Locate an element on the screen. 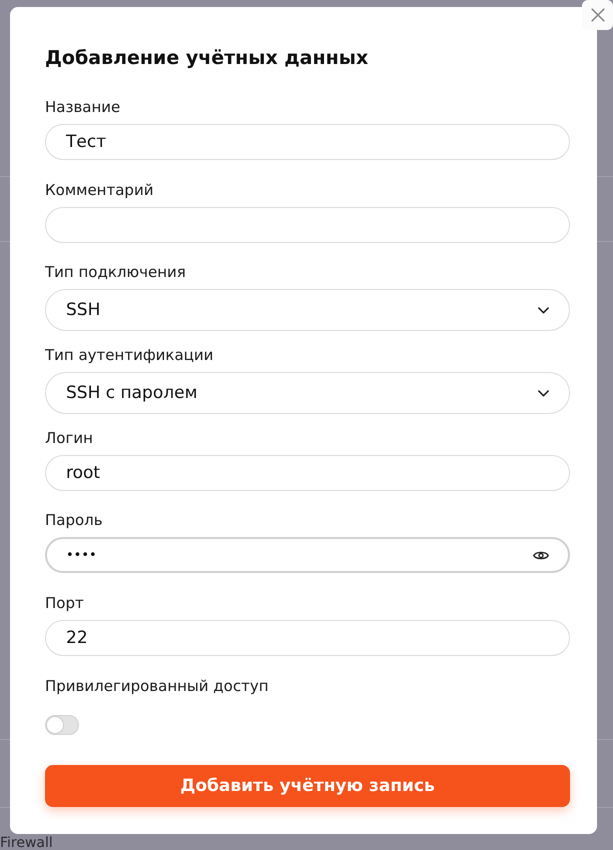  select-field: SSH is located at coordinates (307, 310).